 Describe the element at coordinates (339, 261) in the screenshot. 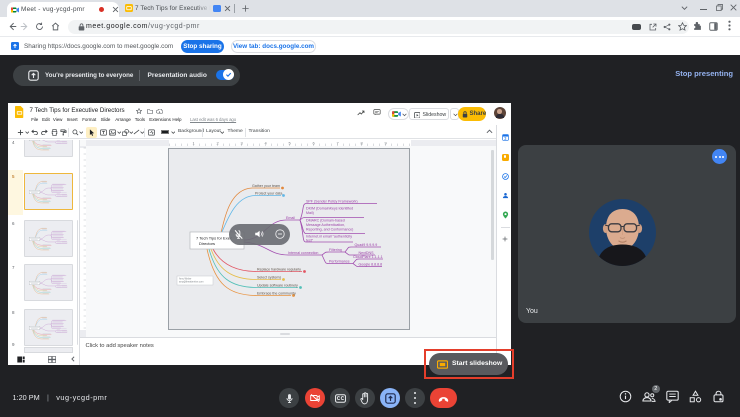

I see `svg-text: Performance` at that location.